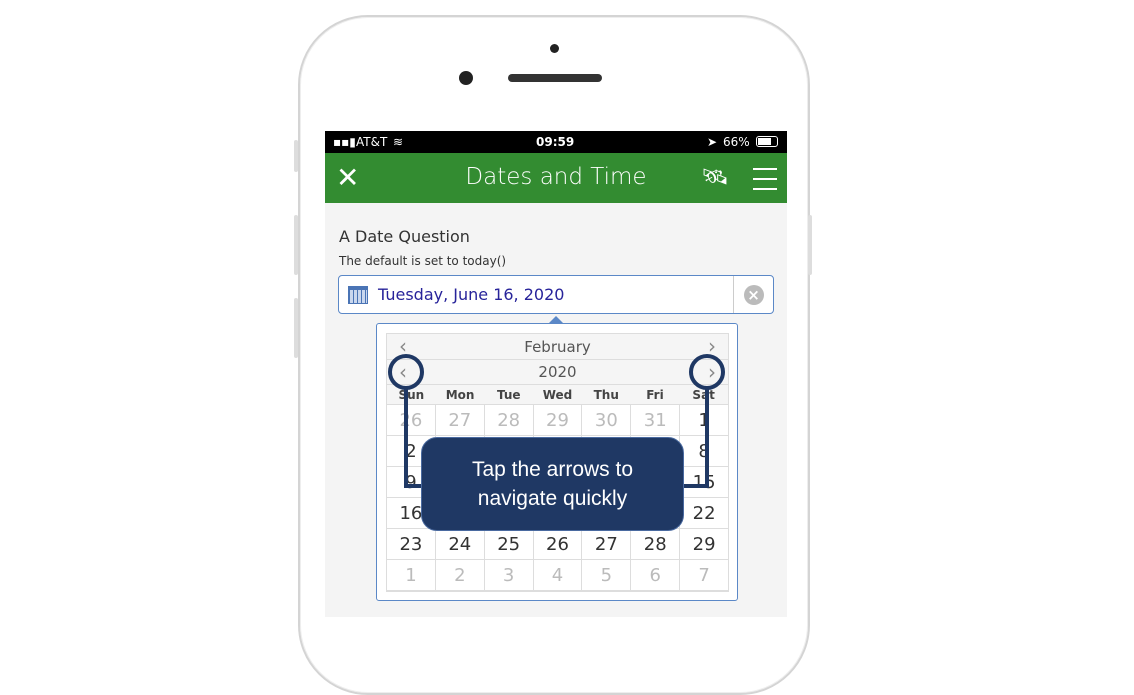 The height and width of the screenshot is (695, 1134). What do you see at coordinates (296, 328) in the screenshot?
I see `phone-volume-down` at bounding box center [296, 328].